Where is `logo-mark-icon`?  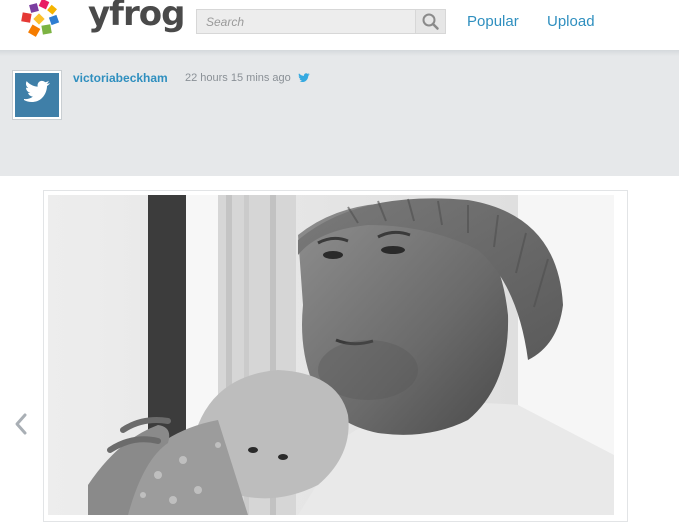 logo-mark-icon is located at coordinates (40, 18).